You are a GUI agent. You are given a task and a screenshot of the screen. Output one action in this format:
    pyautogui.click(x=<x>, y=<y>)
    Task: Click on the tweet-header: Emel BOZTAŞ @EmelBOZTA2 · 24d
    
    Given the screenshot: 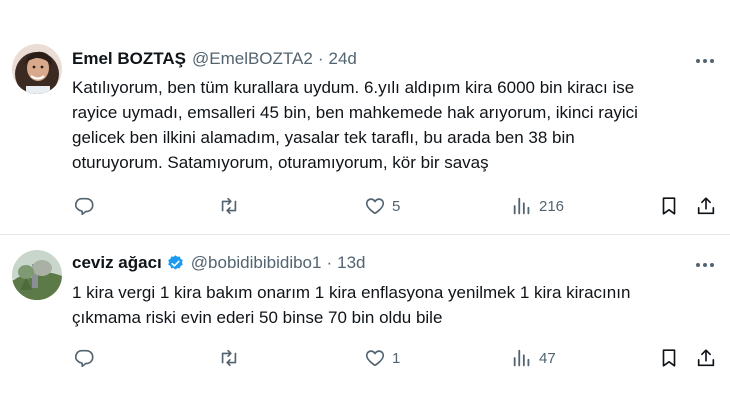 What is the action you would take?
    pyautogui.click(x=214, y=59)
    